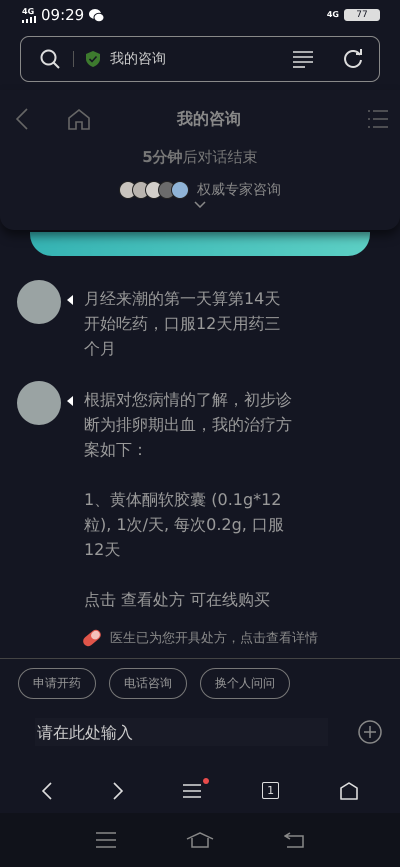  I want to click on battery-icon: 77, so click(362, 15).